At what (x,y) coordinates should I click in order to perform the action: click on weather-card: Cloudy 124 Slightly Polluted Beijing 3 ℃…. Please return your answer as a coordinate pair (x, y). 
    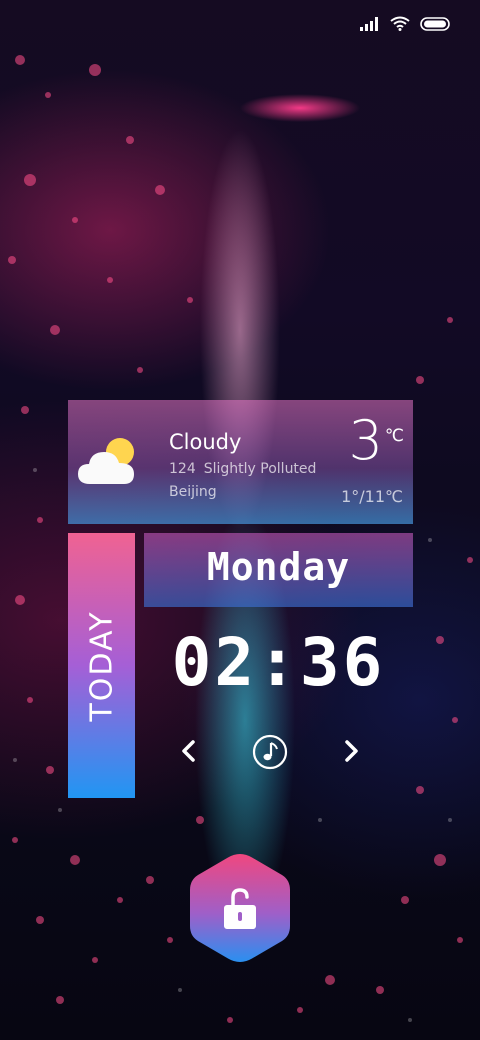
    Looking at the image, I should click on (240, 462).